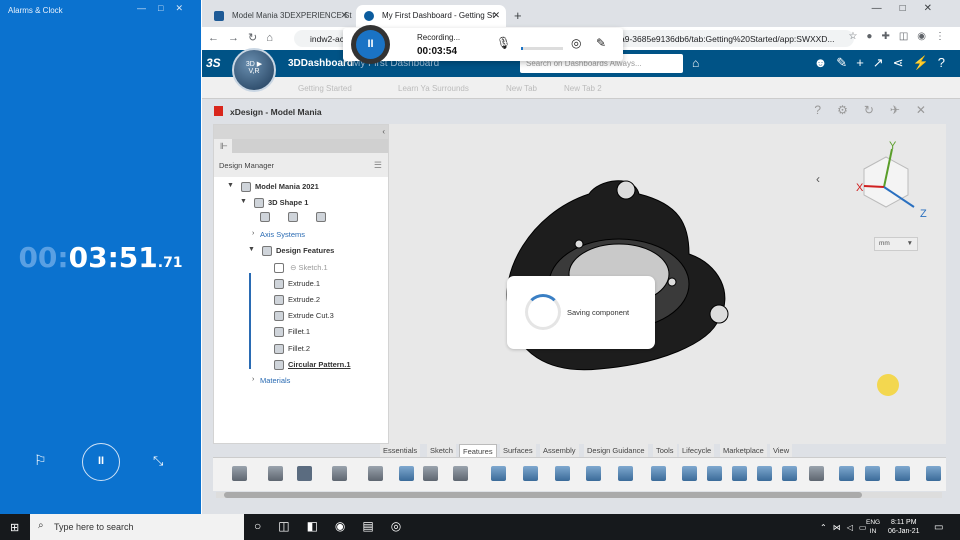  What do you see at coordinates (433, 88) in the screenshot?
I see `tab-learn: Learn Ya Surrounds` at bounding box center [433, 88].